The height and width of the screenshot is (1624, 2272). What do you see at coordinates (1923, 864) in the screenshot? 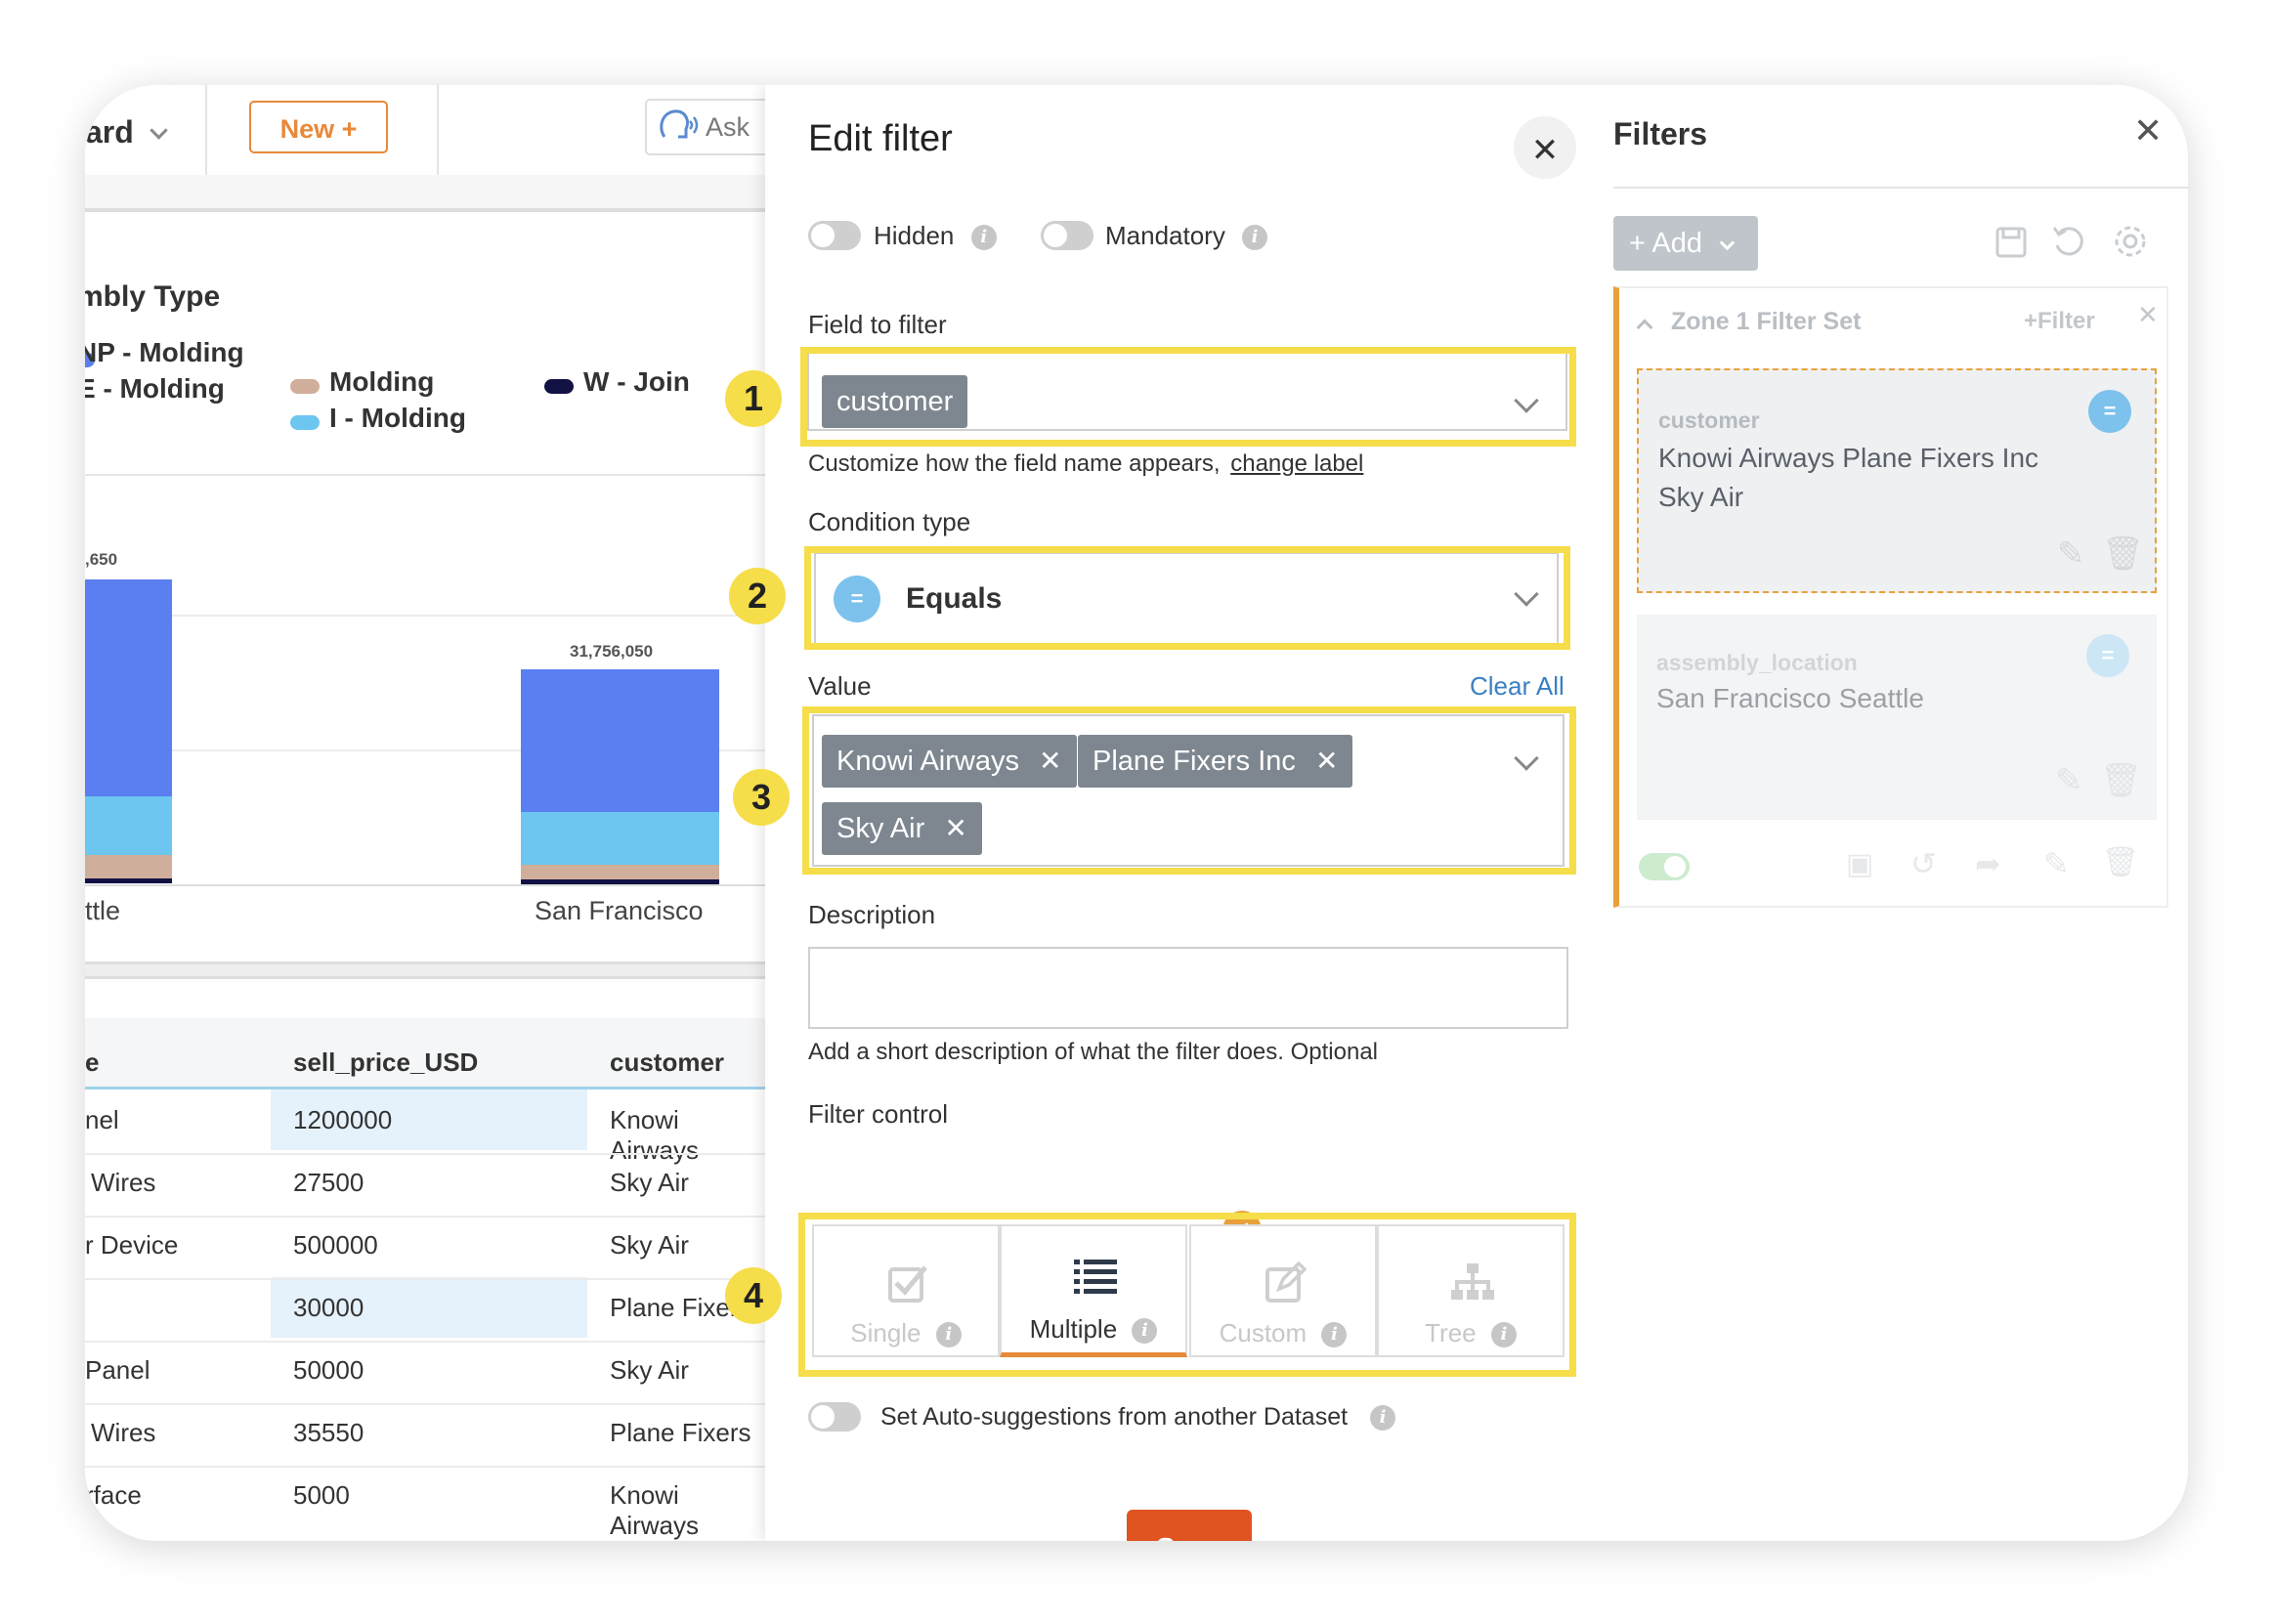
I see `refresh-icon: ↺` at bounding box center [1923, 864].